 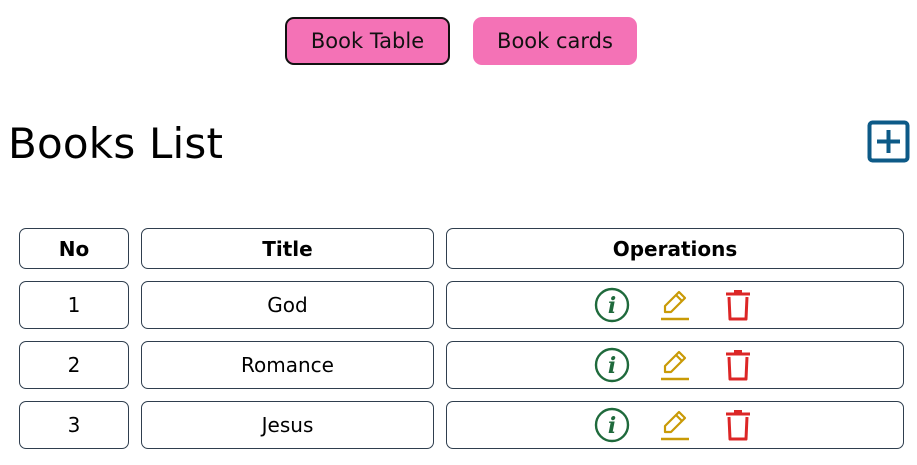 I want to click on row-no: 1, so click(x=74, y=305).